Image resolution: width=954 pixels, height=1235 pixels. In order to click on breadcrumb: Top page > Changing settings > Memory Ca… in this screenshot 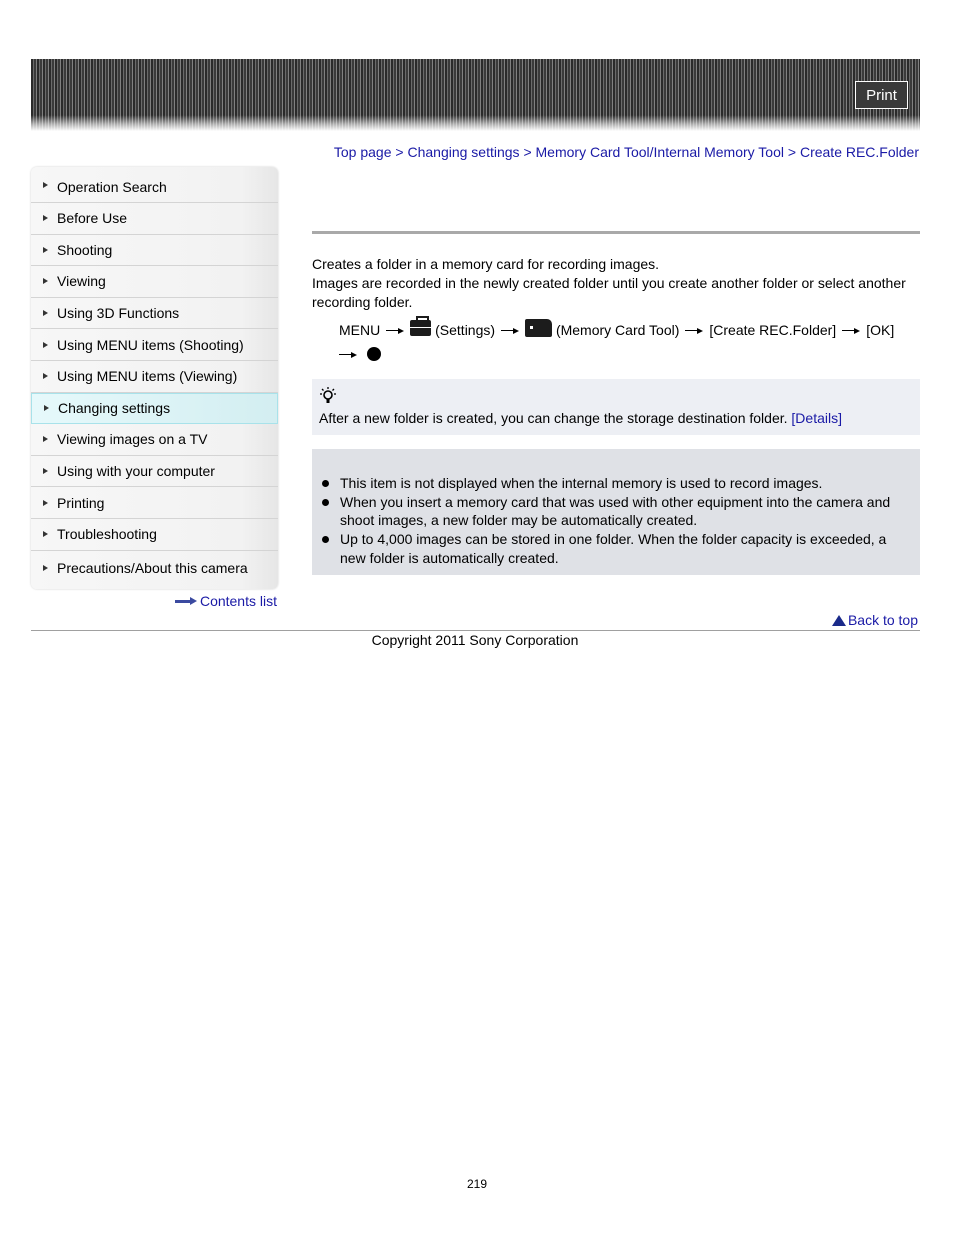, I will do `click(615, 152)`.